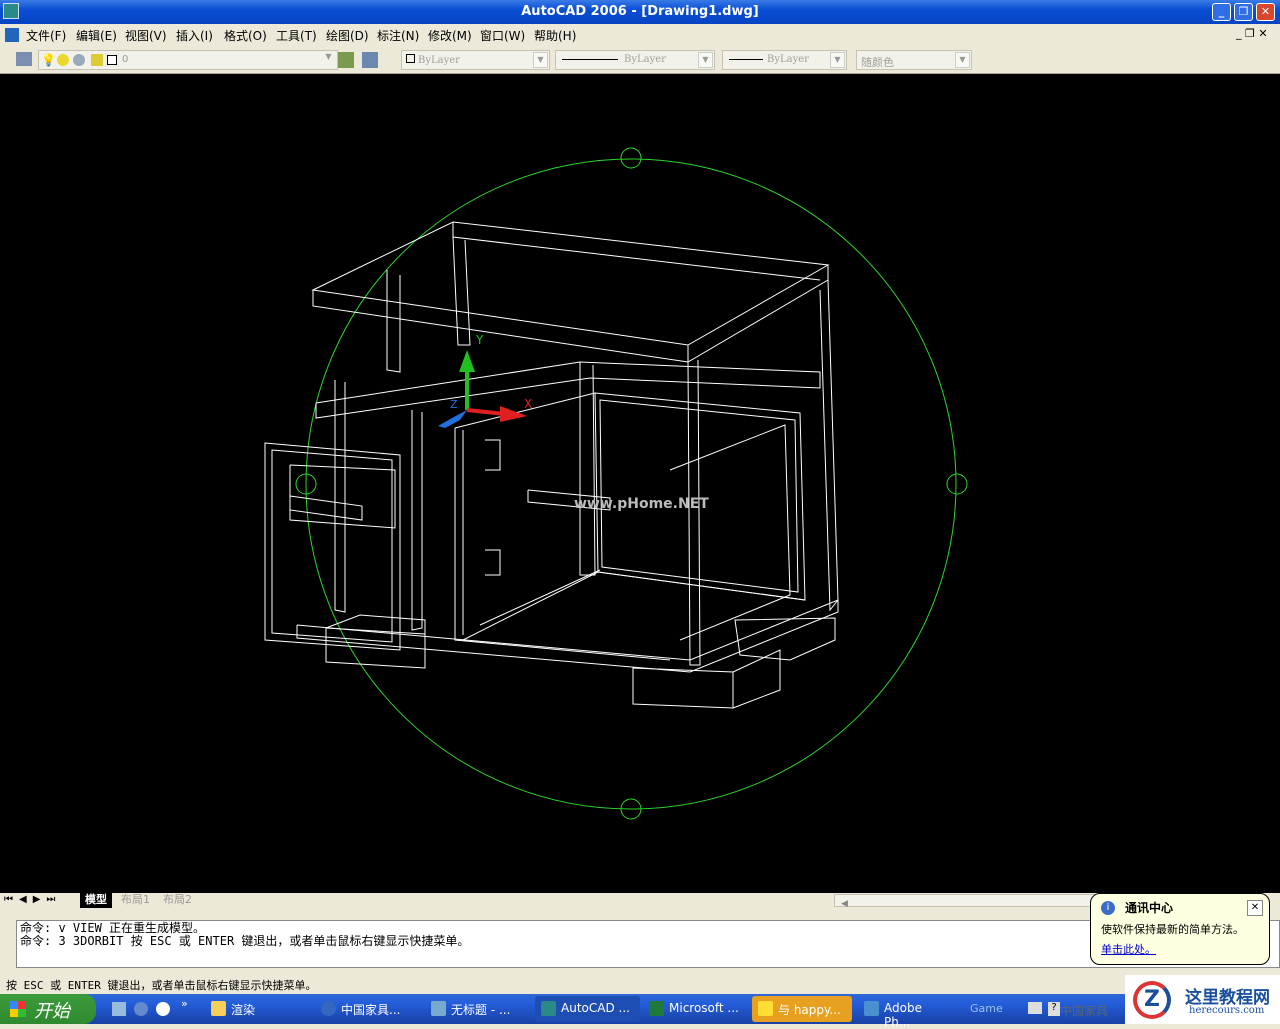 The width and height of the screenshot is (1280, 1029). I want to click on tab-layout1: 布局1, so click(135, 900).